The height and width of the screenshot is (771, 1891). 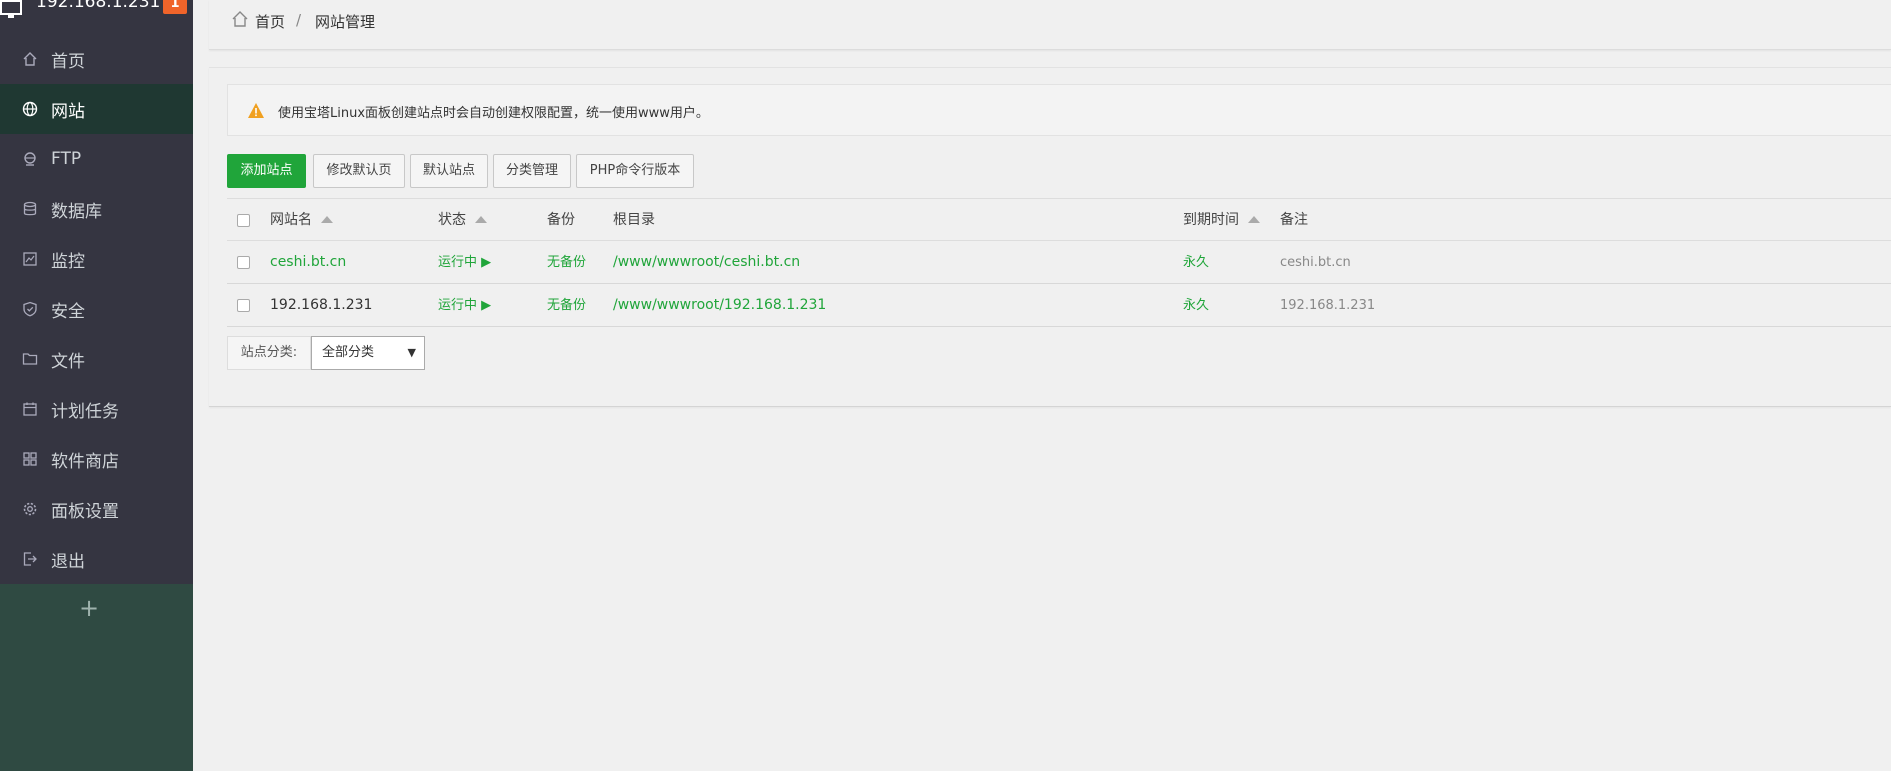 What do you see at coordinates (85, 511) in the screenshot?
I see `sidebar-item-label: 面板设置` at bounding box center [85, 511].